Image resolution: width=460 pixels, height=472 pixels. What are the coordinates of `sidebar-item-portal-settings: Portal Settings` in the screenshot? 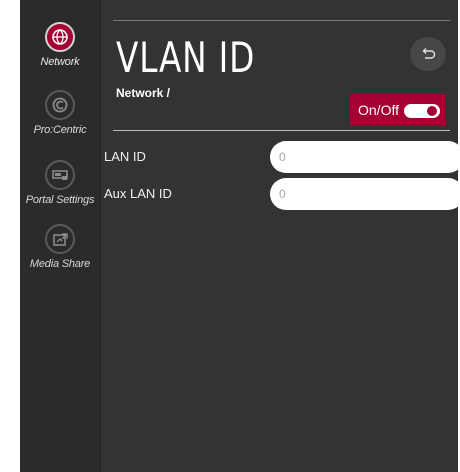 It's located at (60, 183).